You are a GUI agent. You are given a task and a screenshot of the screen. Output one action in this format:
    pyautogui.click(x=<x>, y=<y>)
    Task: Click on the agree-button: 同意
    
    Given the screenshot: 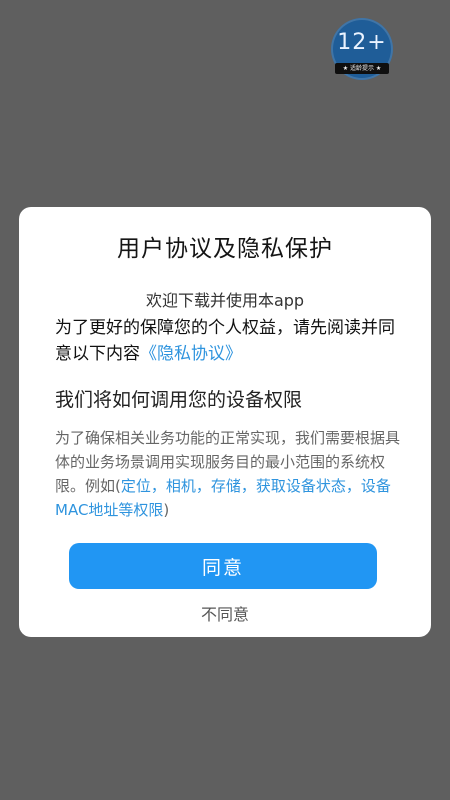 What is the action you would take?
    pyautogui.click(x=223, y=566)
    